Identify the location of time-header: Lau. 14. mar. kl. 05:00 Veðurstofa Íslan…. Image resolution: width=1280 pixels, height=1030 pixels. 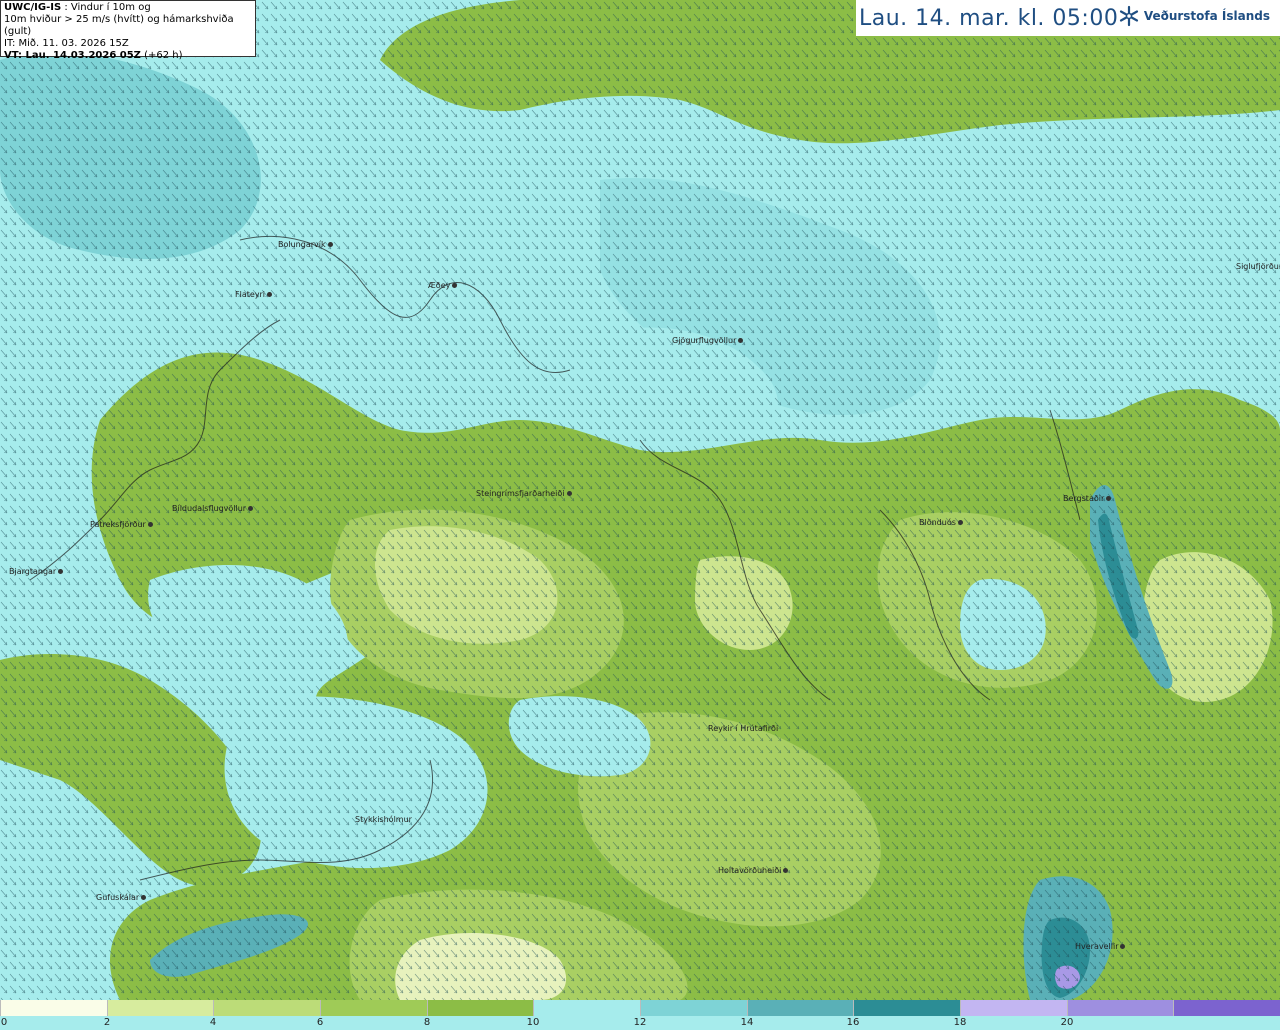
(1068, 18).